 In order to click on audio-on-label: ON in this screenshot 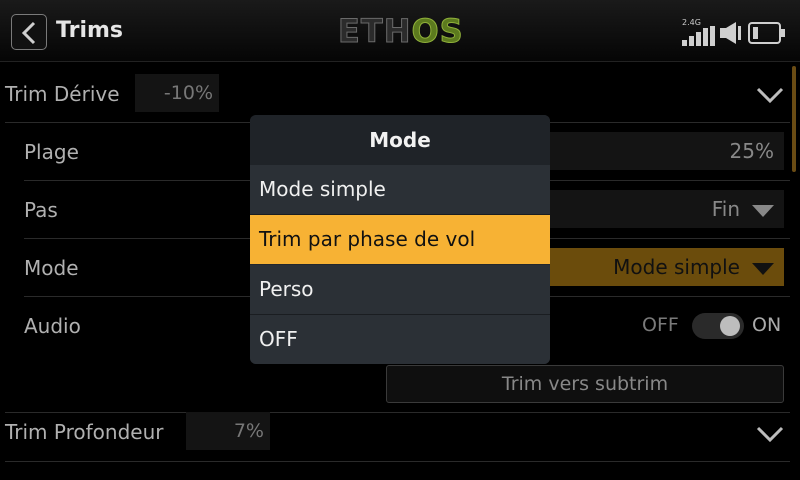, I will do `click(767, 325)`.